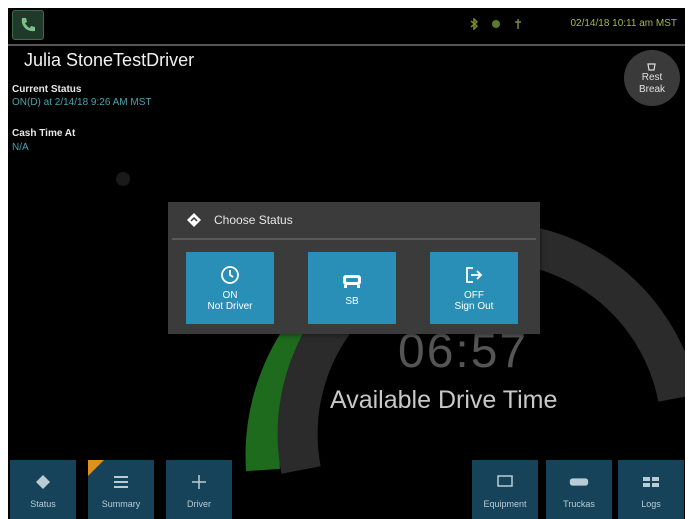  Describe the element at coordinates (651, 482) in the screenshot. I see `grid-icon` at that location.